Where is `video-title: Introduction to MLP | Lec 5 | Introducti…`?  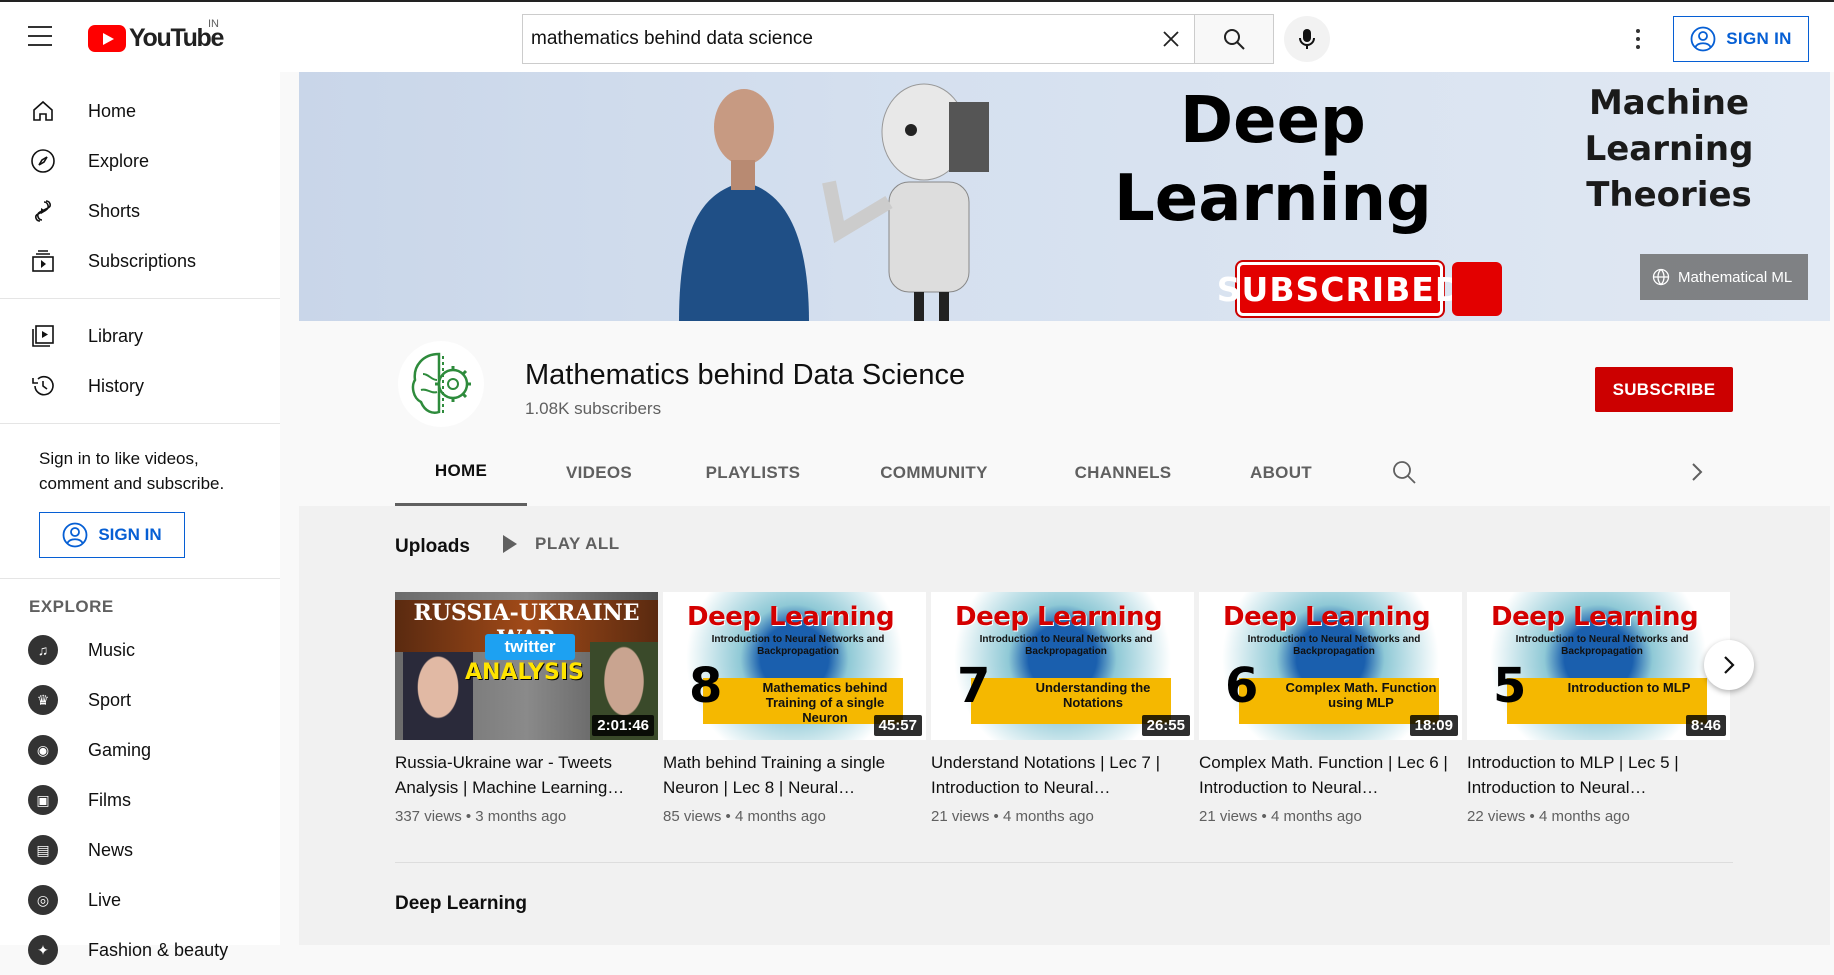
video-title: Introduction to MLP | Lec 5 | Introducti… is located at coordinates (1598, 775).